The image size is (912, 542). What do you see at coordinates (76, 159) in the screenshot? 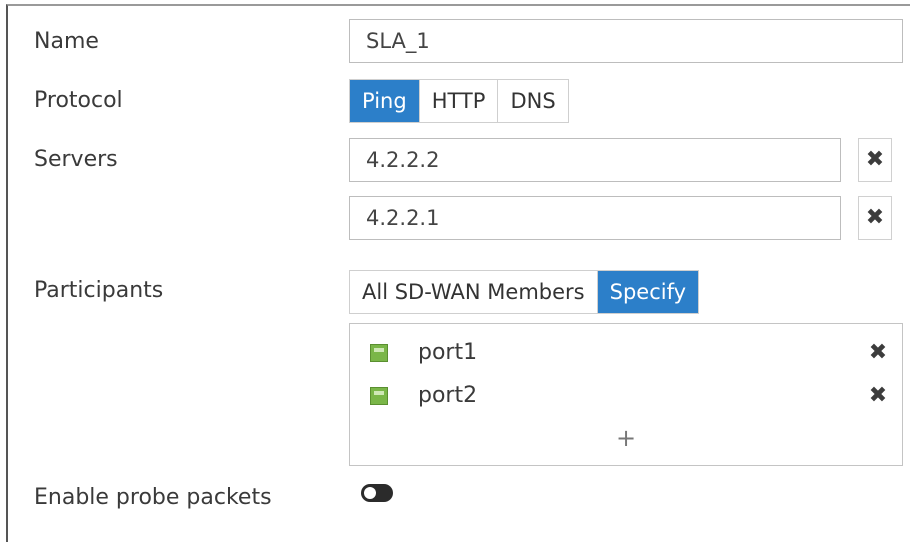
I see `servers-label: Servers` at bounding box center [76, 159].